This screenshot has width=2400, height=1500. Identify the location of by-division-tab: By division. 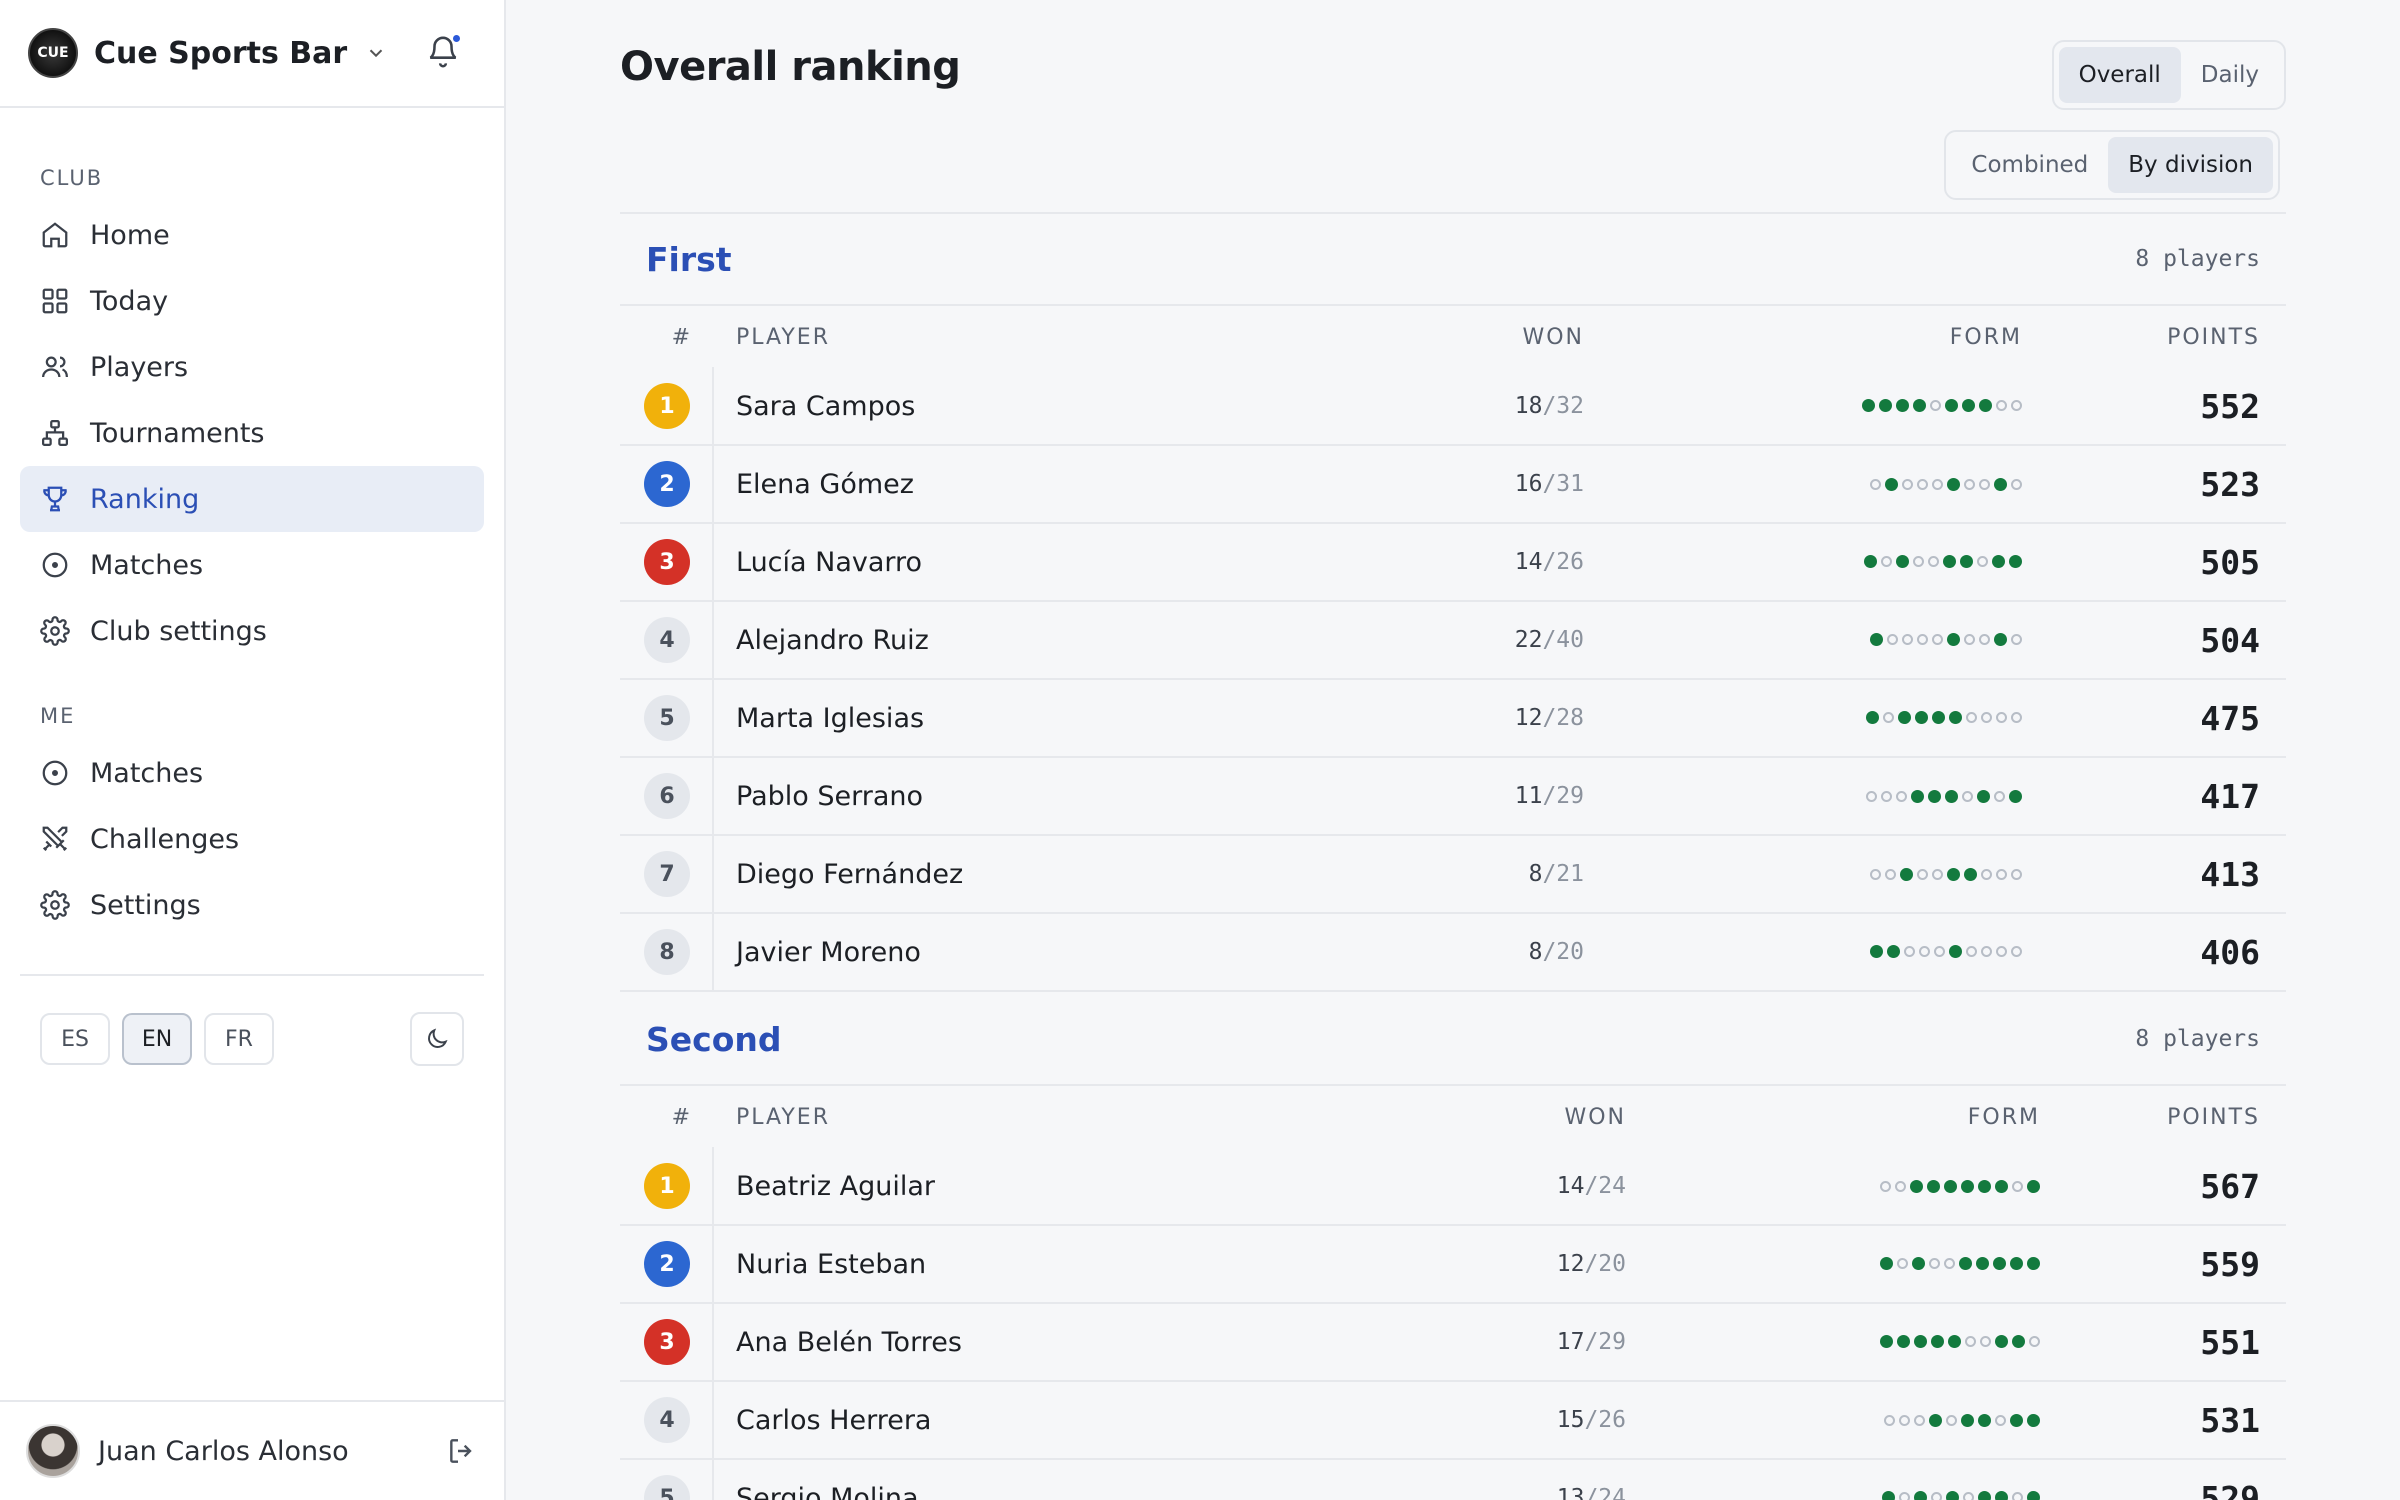
(2190, 165).